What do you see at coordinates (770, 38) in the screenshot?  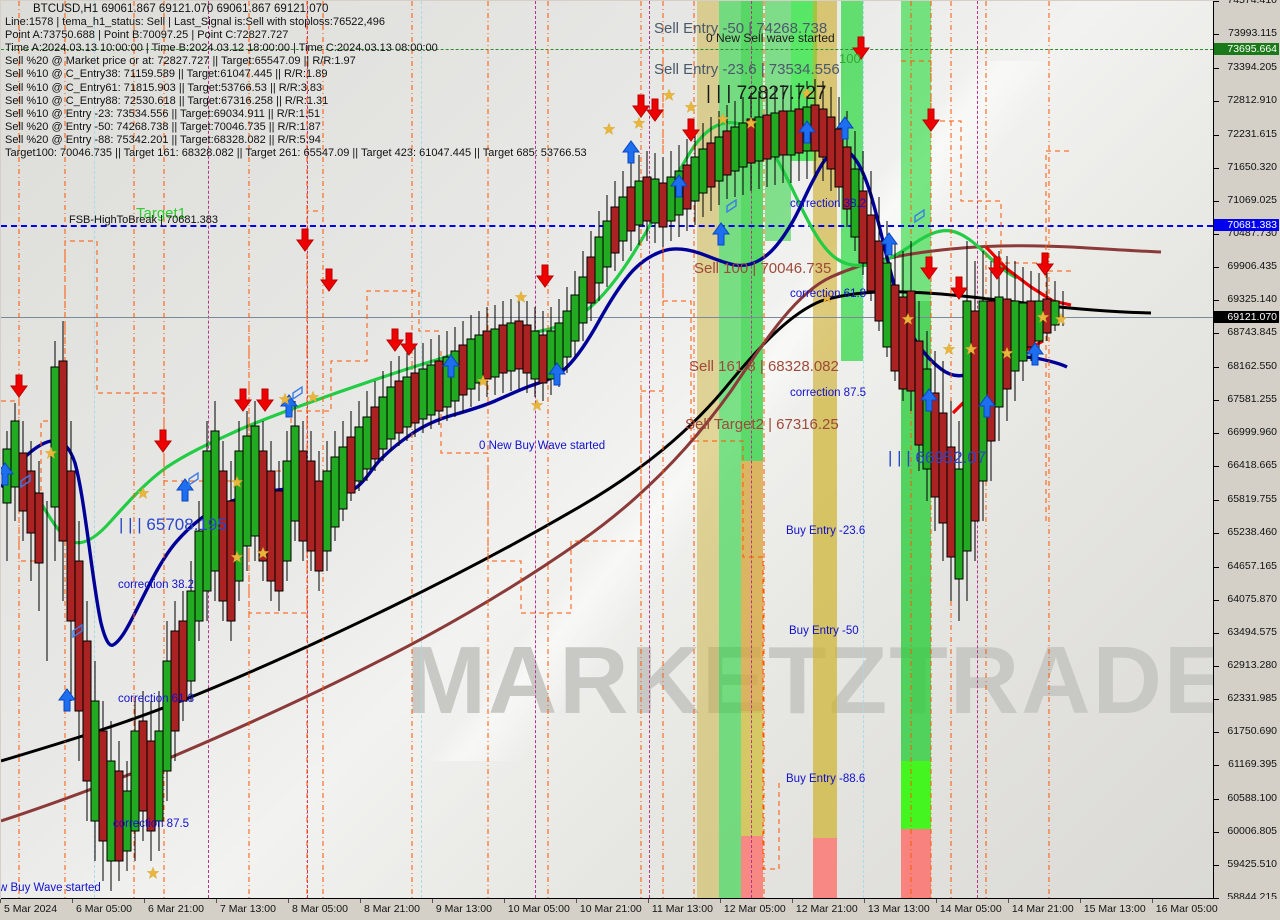 I see `annotation-new-sell-wave: 0 New Sell wave started` at bounding box center [770, 38].